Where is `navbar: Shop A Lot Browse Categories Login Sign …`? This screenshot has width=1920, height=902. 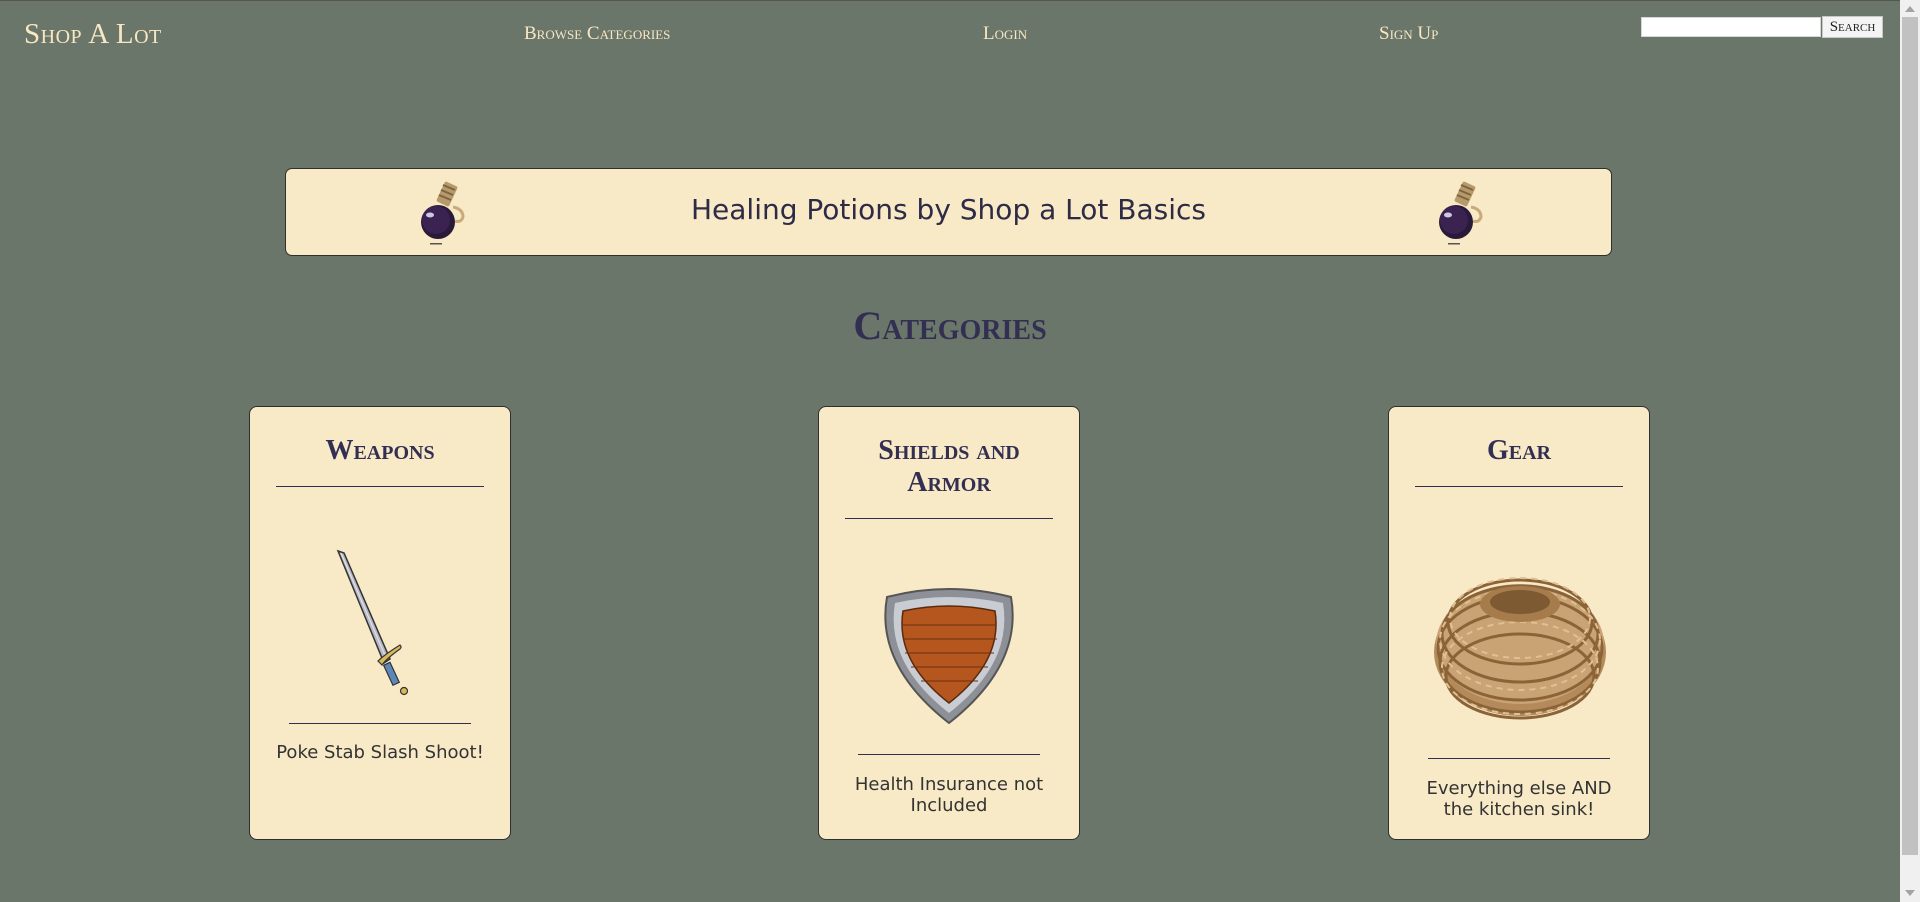 navbar: Shop A Lot Browse Categories Login Sign … is located at coordinates (950, 35).